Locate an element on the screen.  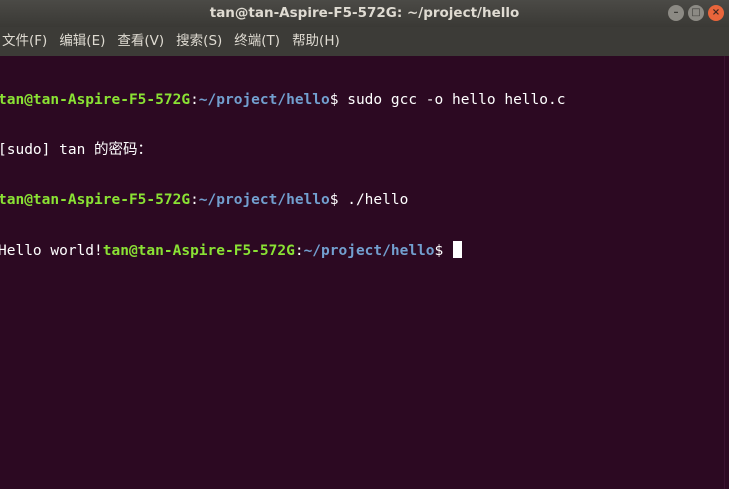
output-text: Hello world! is located at coordinates (51, 251).